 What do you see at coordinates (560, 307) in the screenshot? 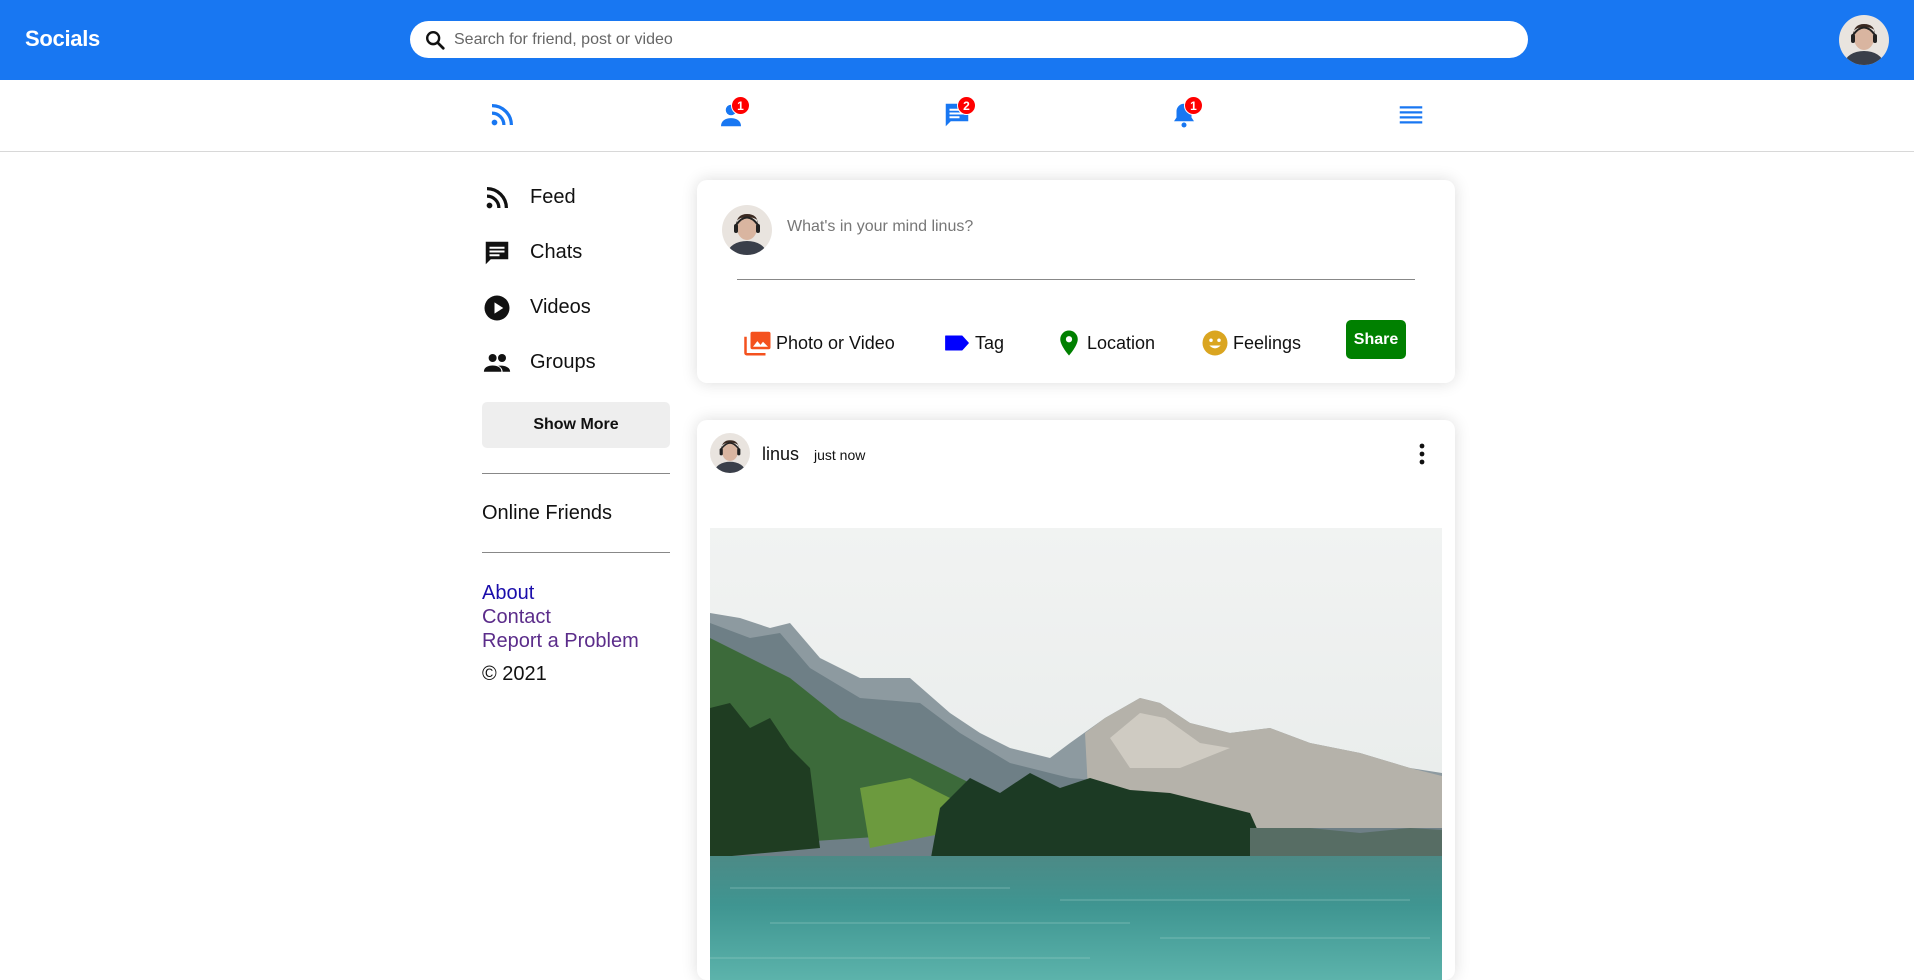
I see `sidebar-item-label: Videos` at bounding box center [560, 307].